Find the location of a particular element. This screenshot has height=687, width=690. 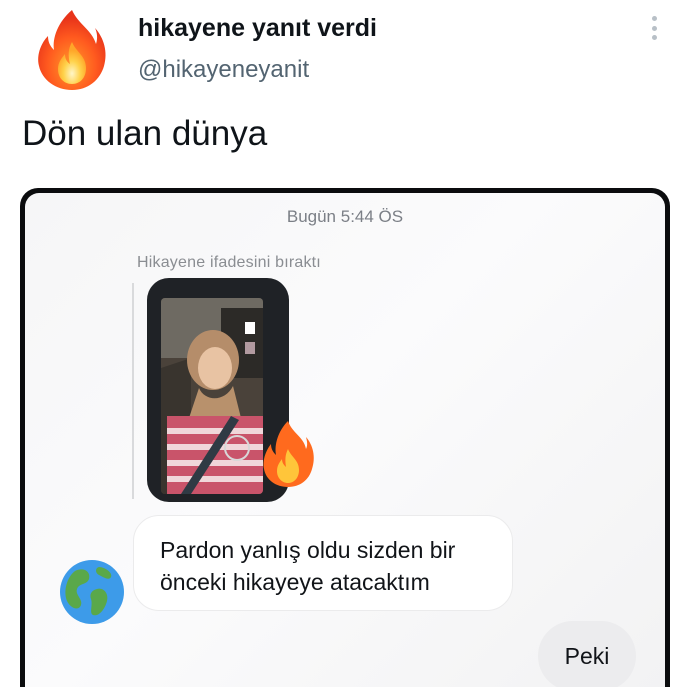

more-vertical-icon is located at coordinates (654, 28).